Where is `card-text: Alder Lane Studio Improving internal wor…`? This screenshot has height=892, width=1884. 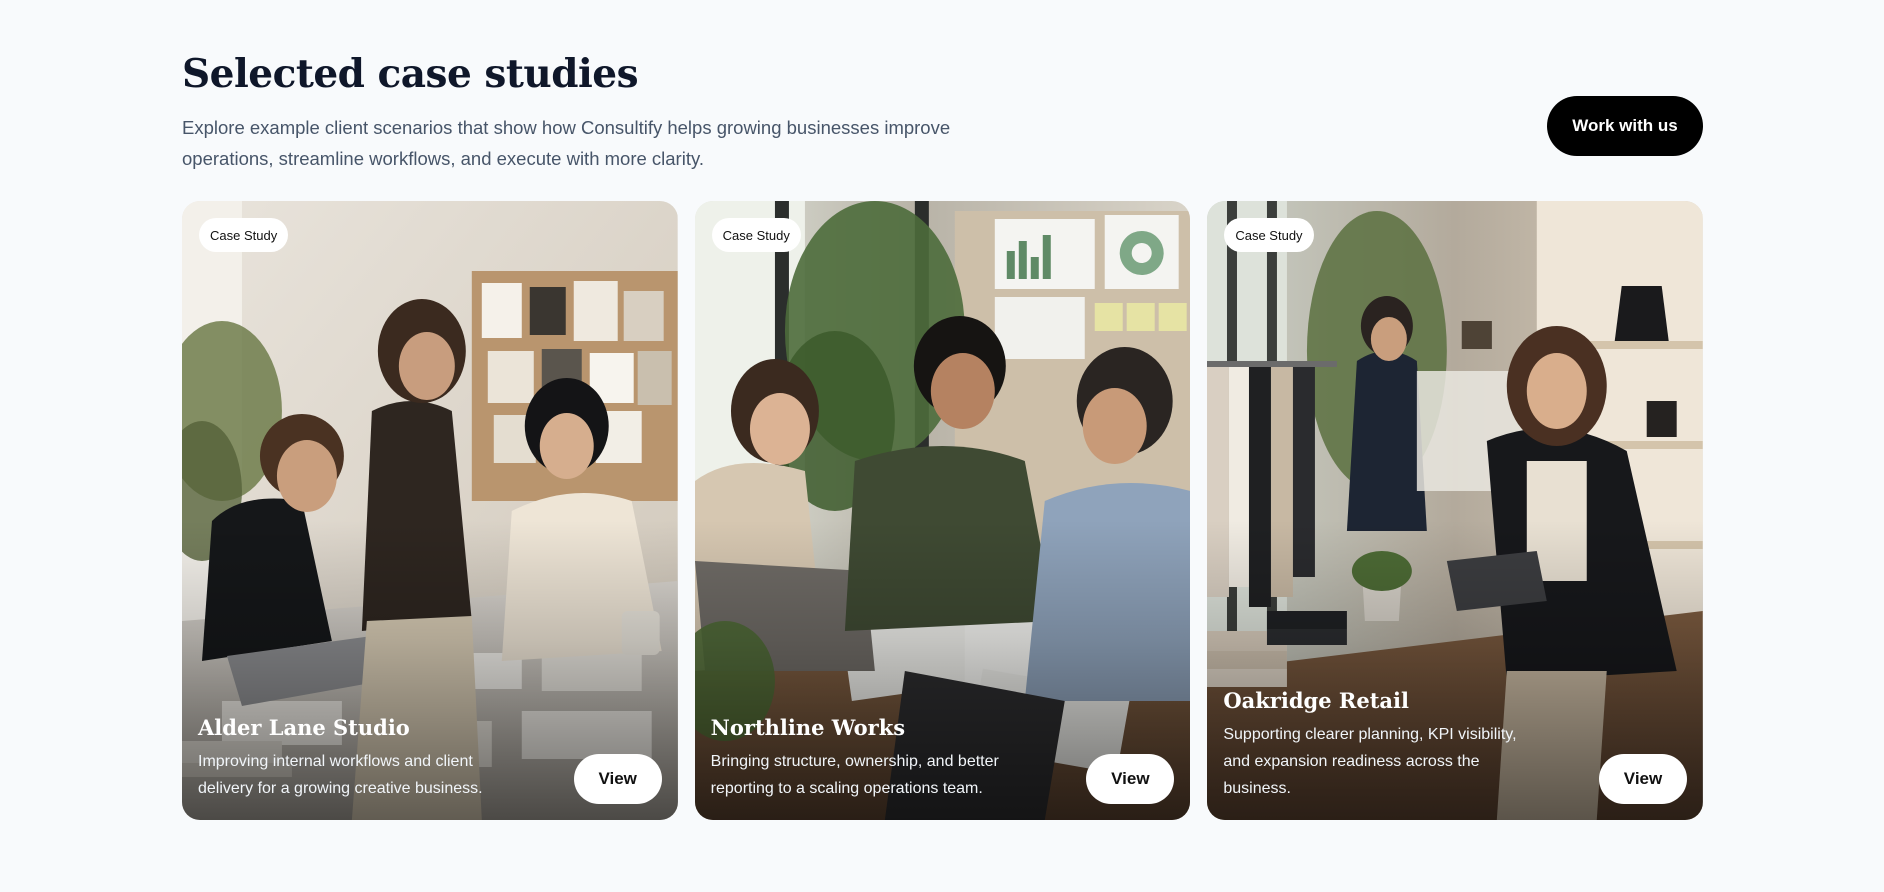 card-text: Alder Lane Studio Improving internal wor… is located at coordinates (348, 758).